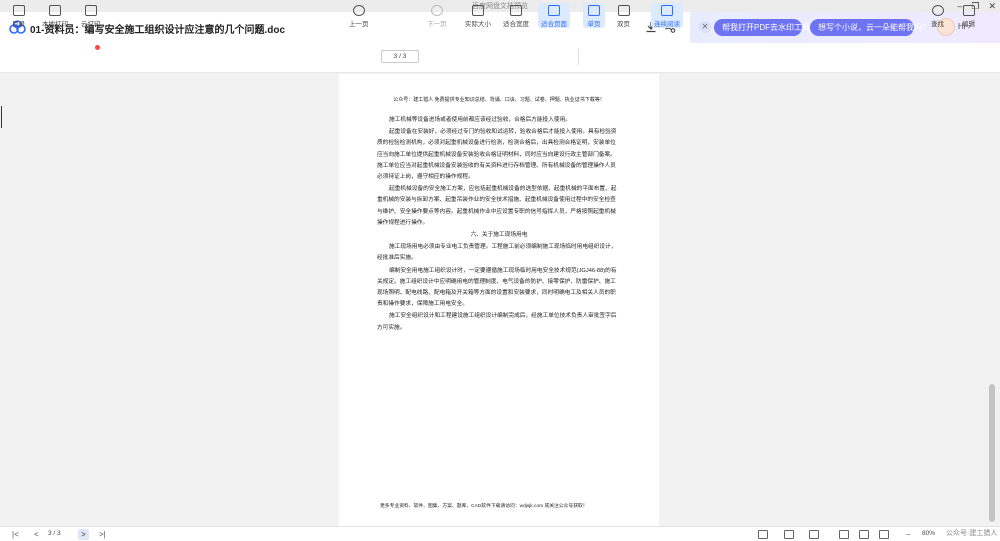  I want to click on page-number-input: 3 / 3, so click(400, 56).